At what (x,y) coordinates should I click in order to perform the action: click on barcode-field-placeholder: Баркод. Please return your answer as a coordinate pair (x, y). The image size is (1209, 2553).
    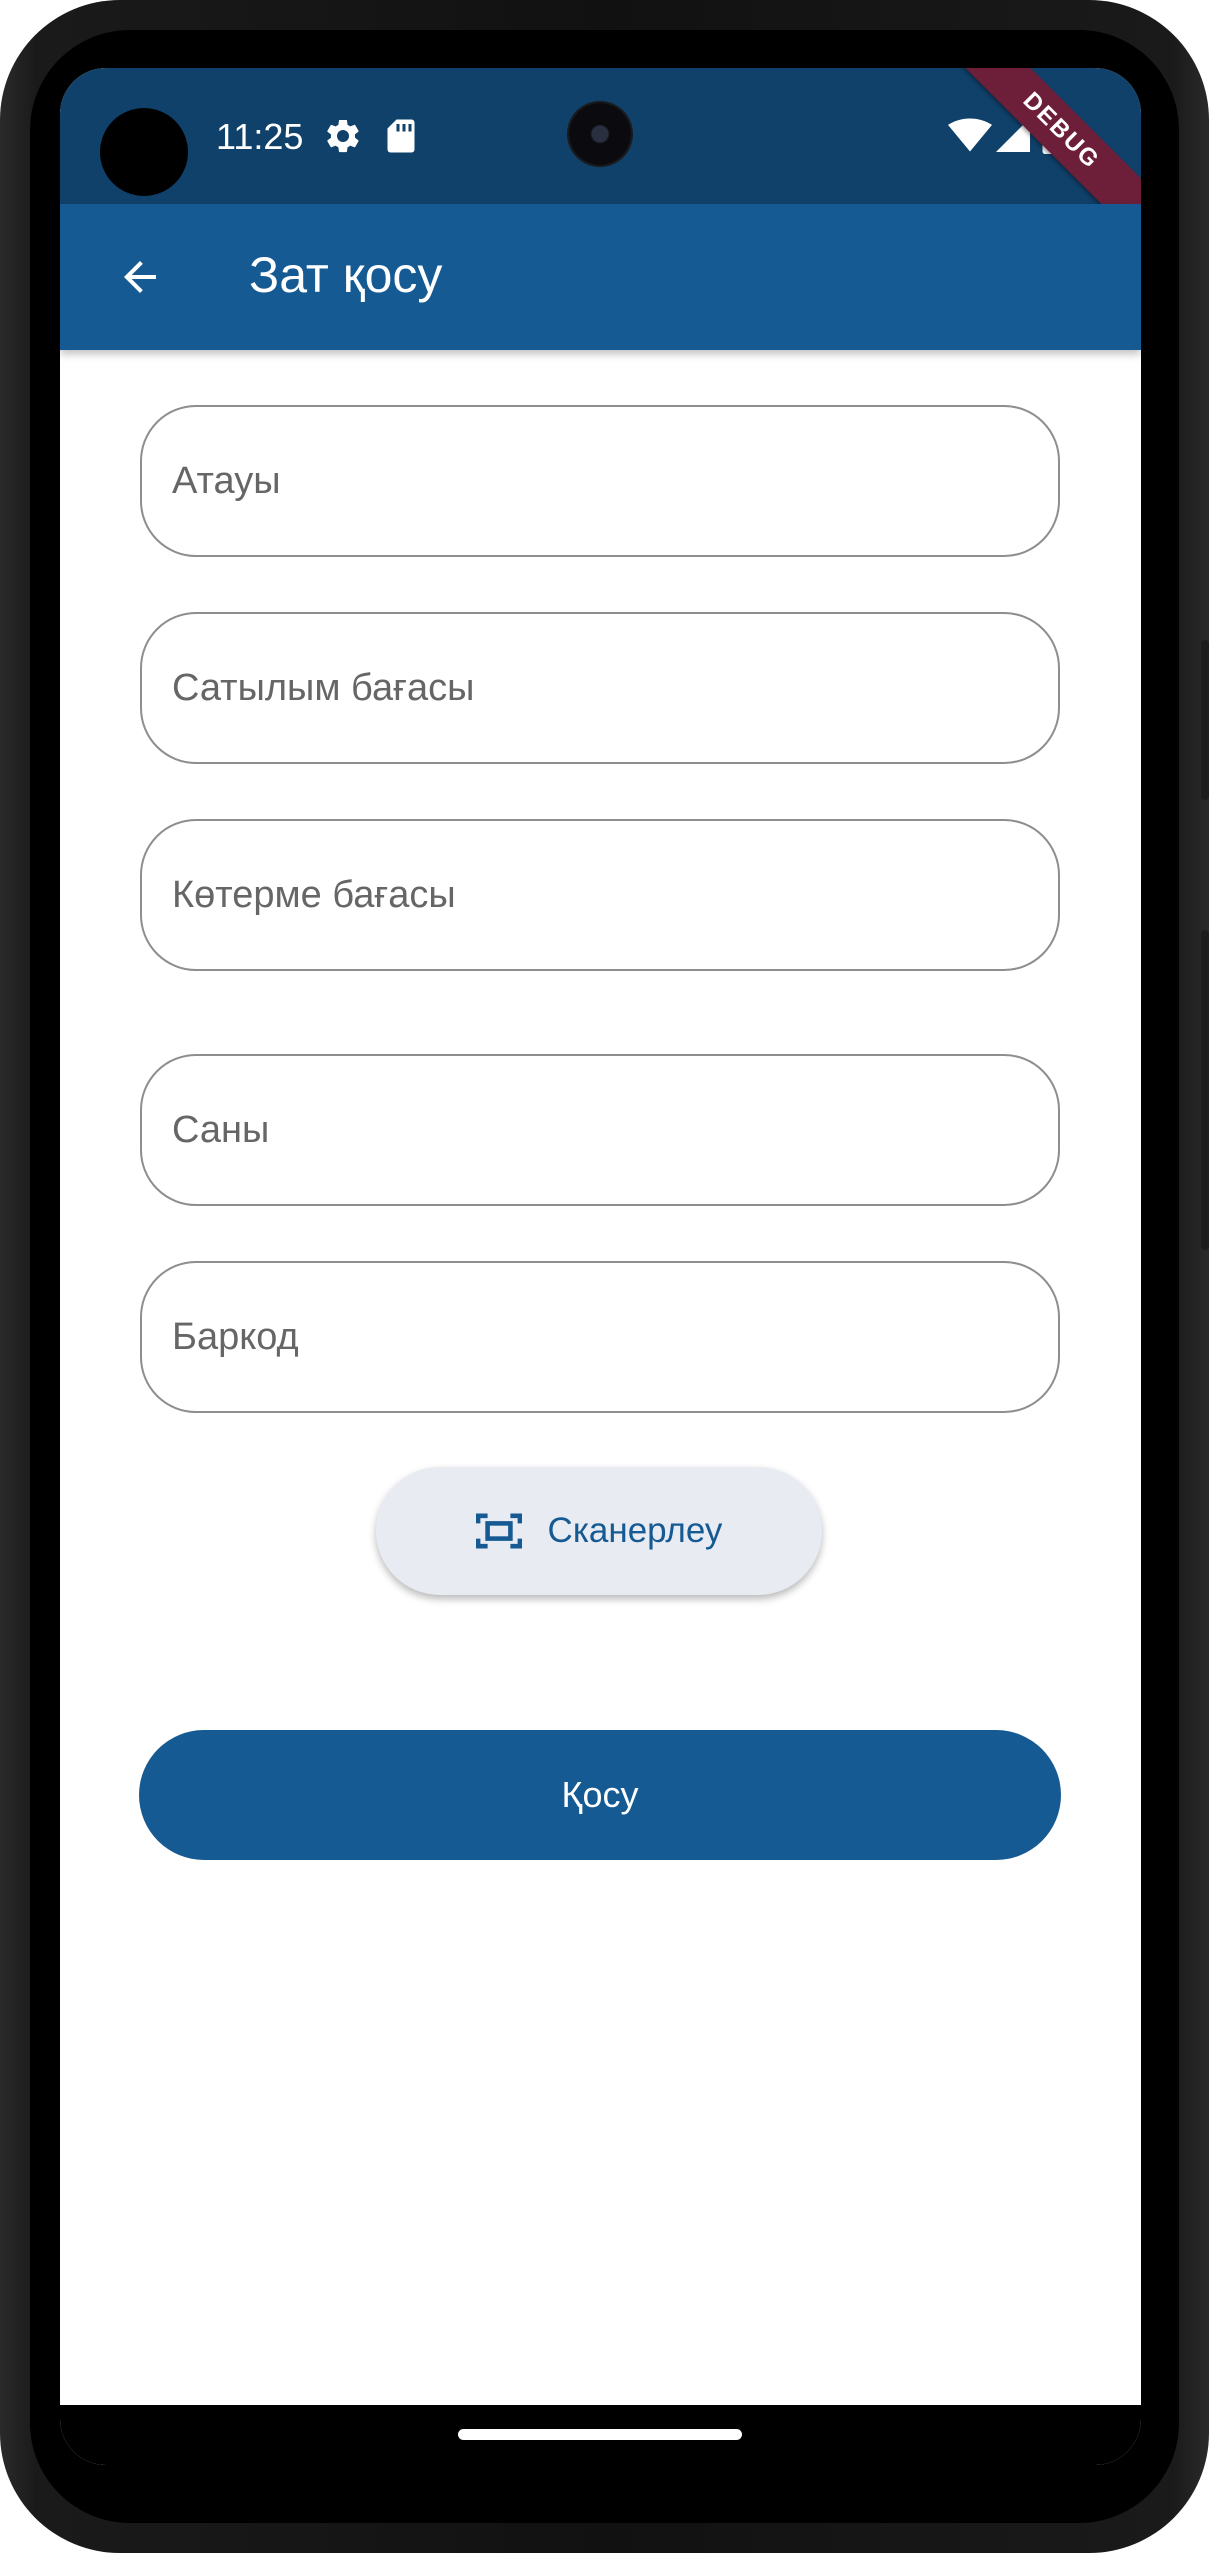
    Looking at the image, I should click on (235, 1336).